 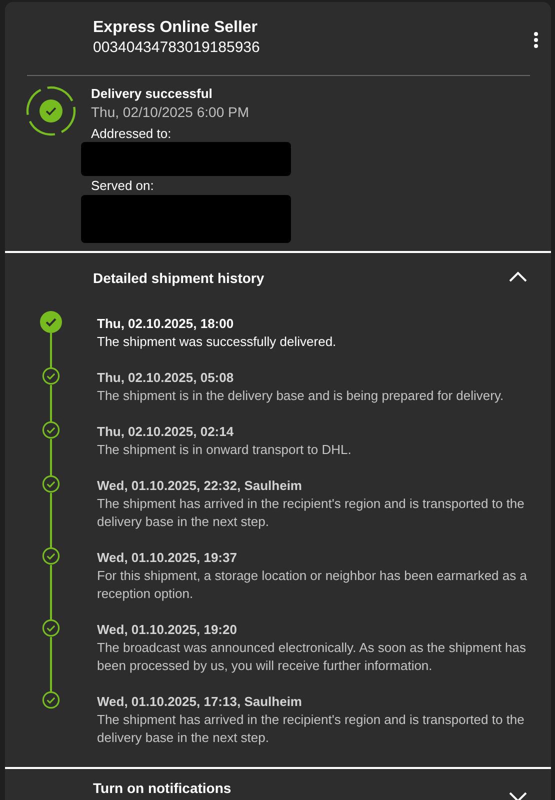 I want to click on event-date: Wed, 01.10.2025, 22:32, Saulheim, so click(x=200, y=486).